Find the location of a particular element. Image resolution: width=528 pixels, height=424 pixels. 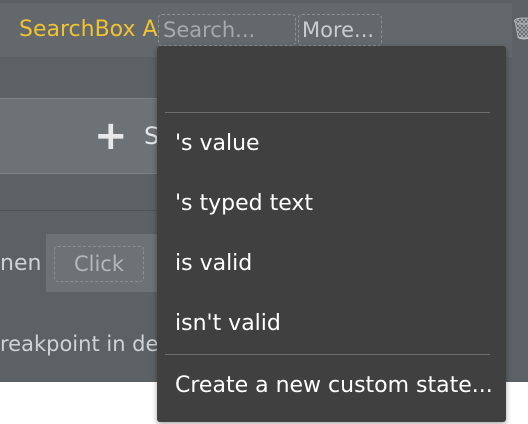

menu-item-is-valid: is valid is located at coordinates (213, 264).